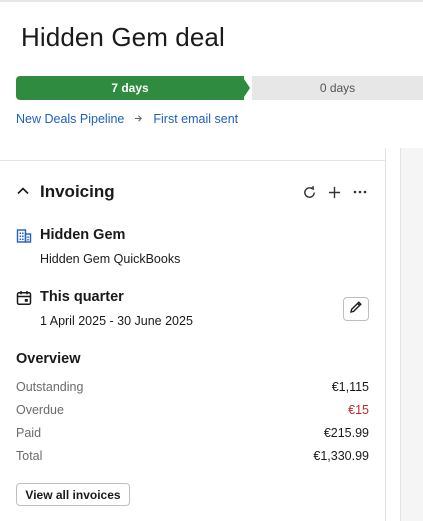 The height and width of the screenshot is (521, 423). I want to click on period-range: 1 April 2025 - 30 June 2025, so click(116, 321).